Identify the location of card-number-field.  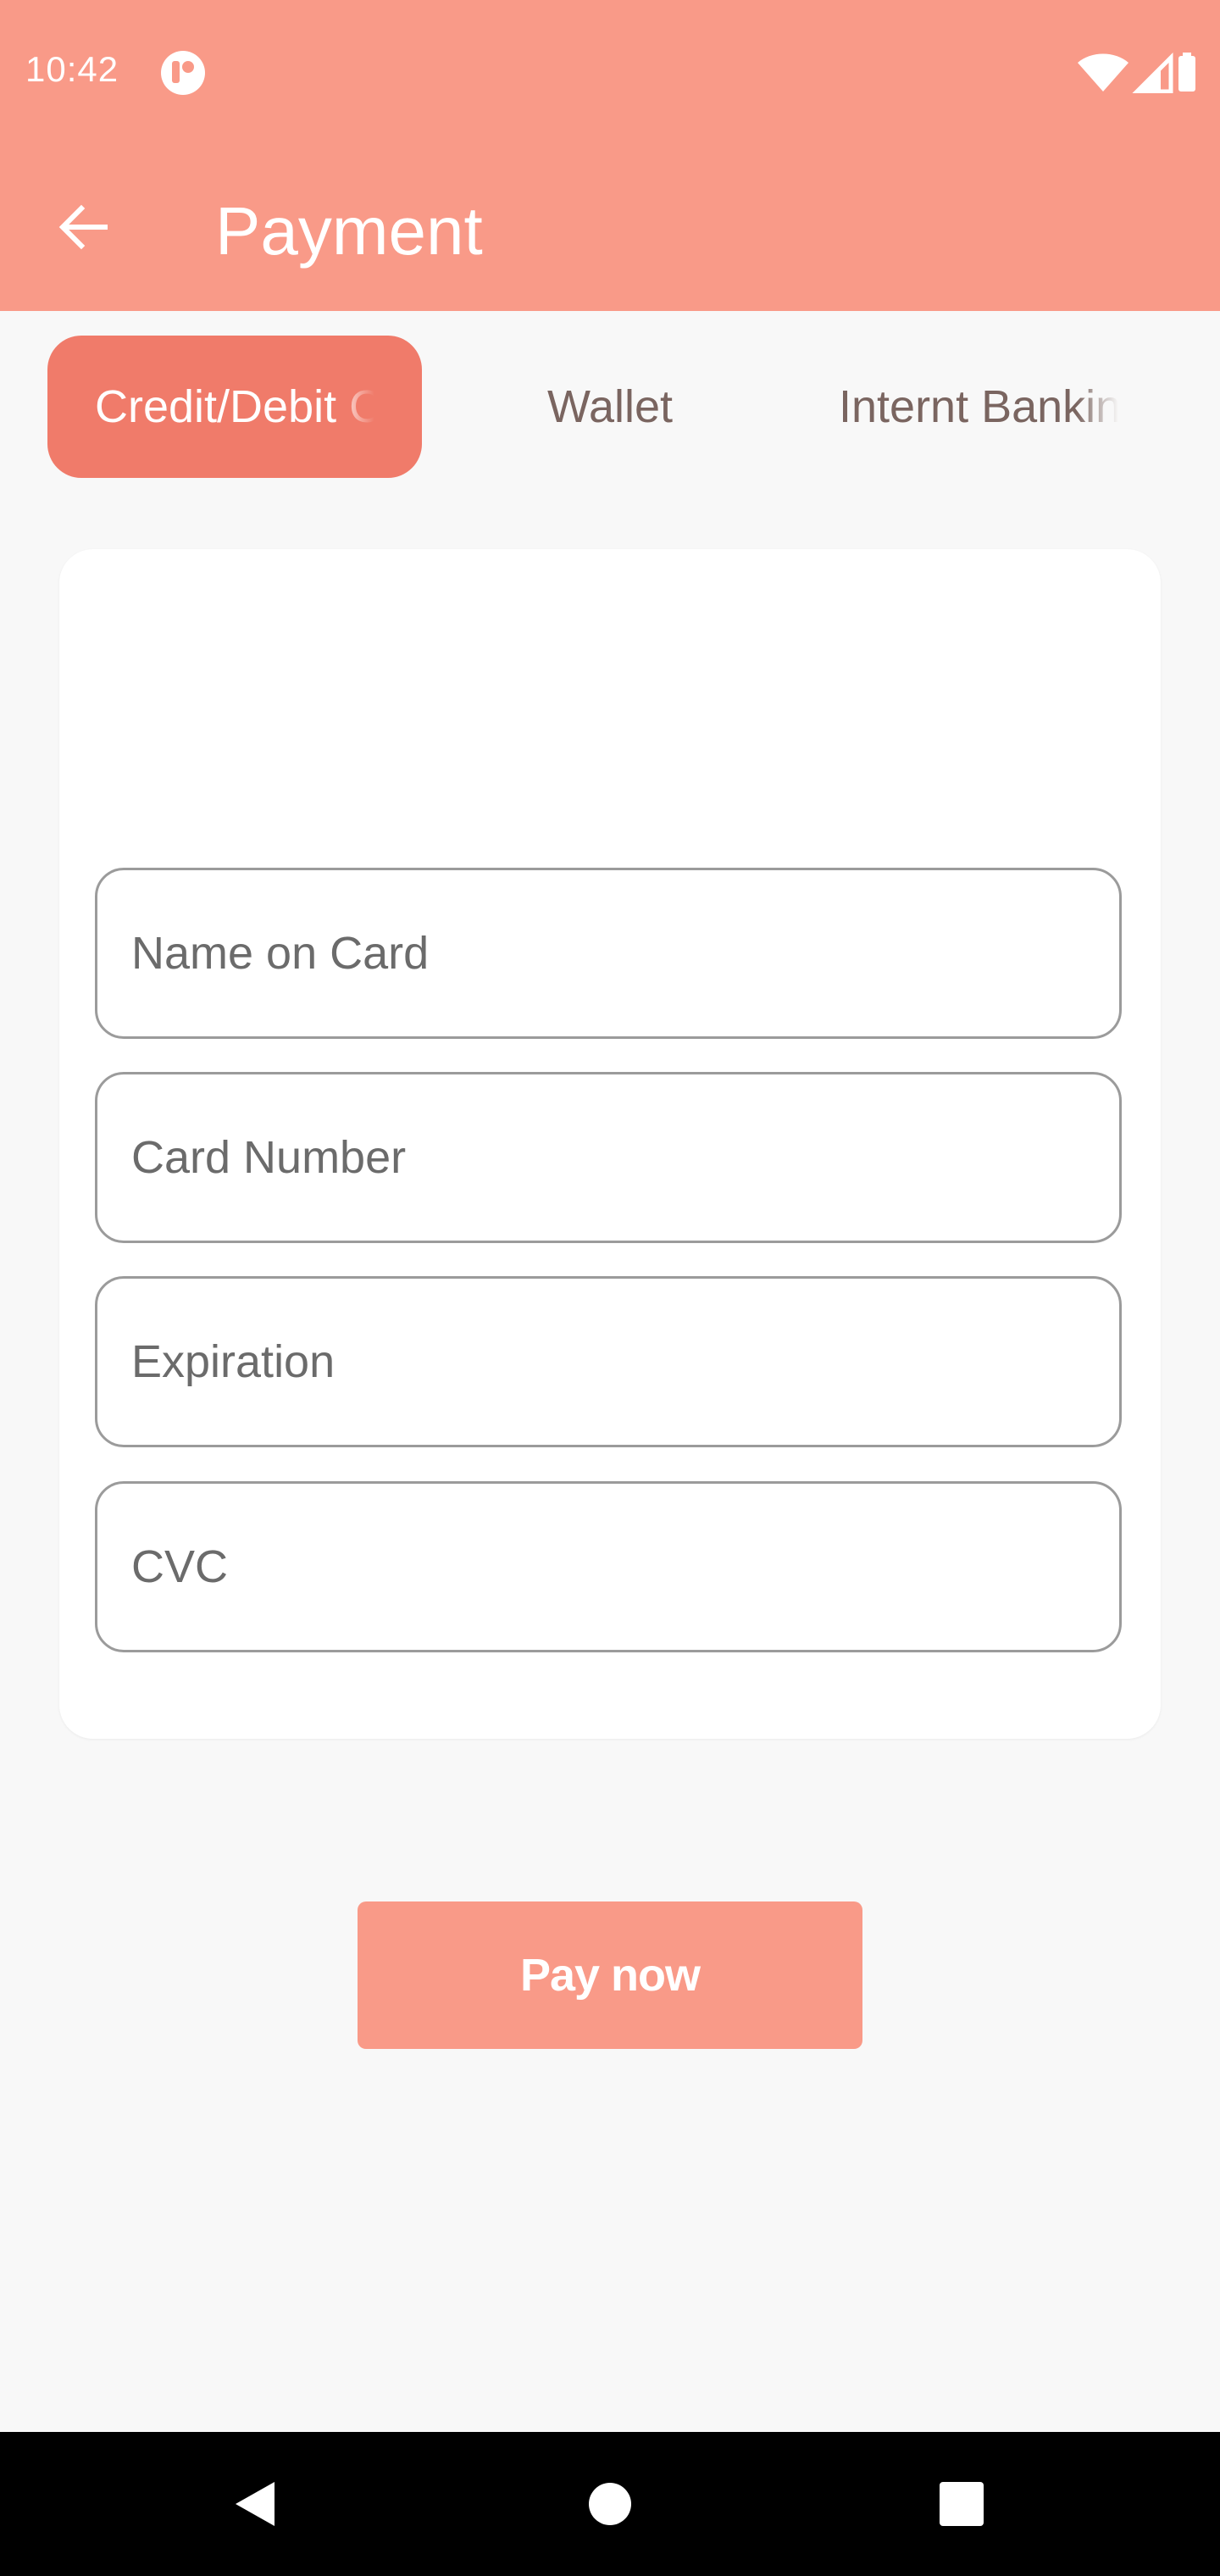
(608, 1157).